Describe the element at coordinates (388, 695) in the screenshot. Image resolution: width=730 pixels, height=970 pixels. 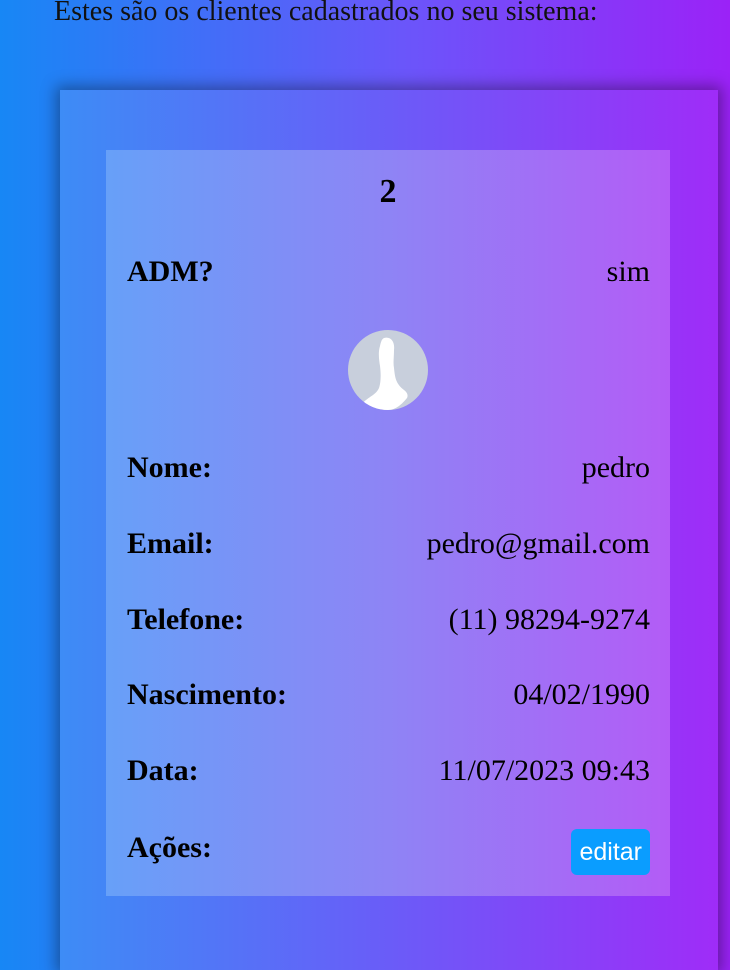
I see `birth-row: Nascimento: 04/02/1990` at that location.